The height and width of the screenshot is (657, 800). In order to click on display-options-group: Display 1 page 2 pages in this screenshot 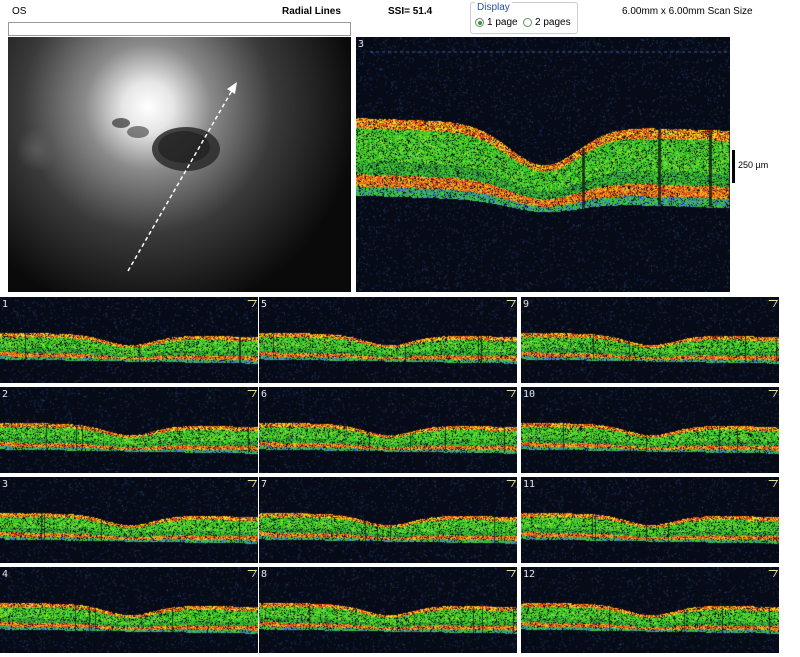, I will do `click(524, 18)`.